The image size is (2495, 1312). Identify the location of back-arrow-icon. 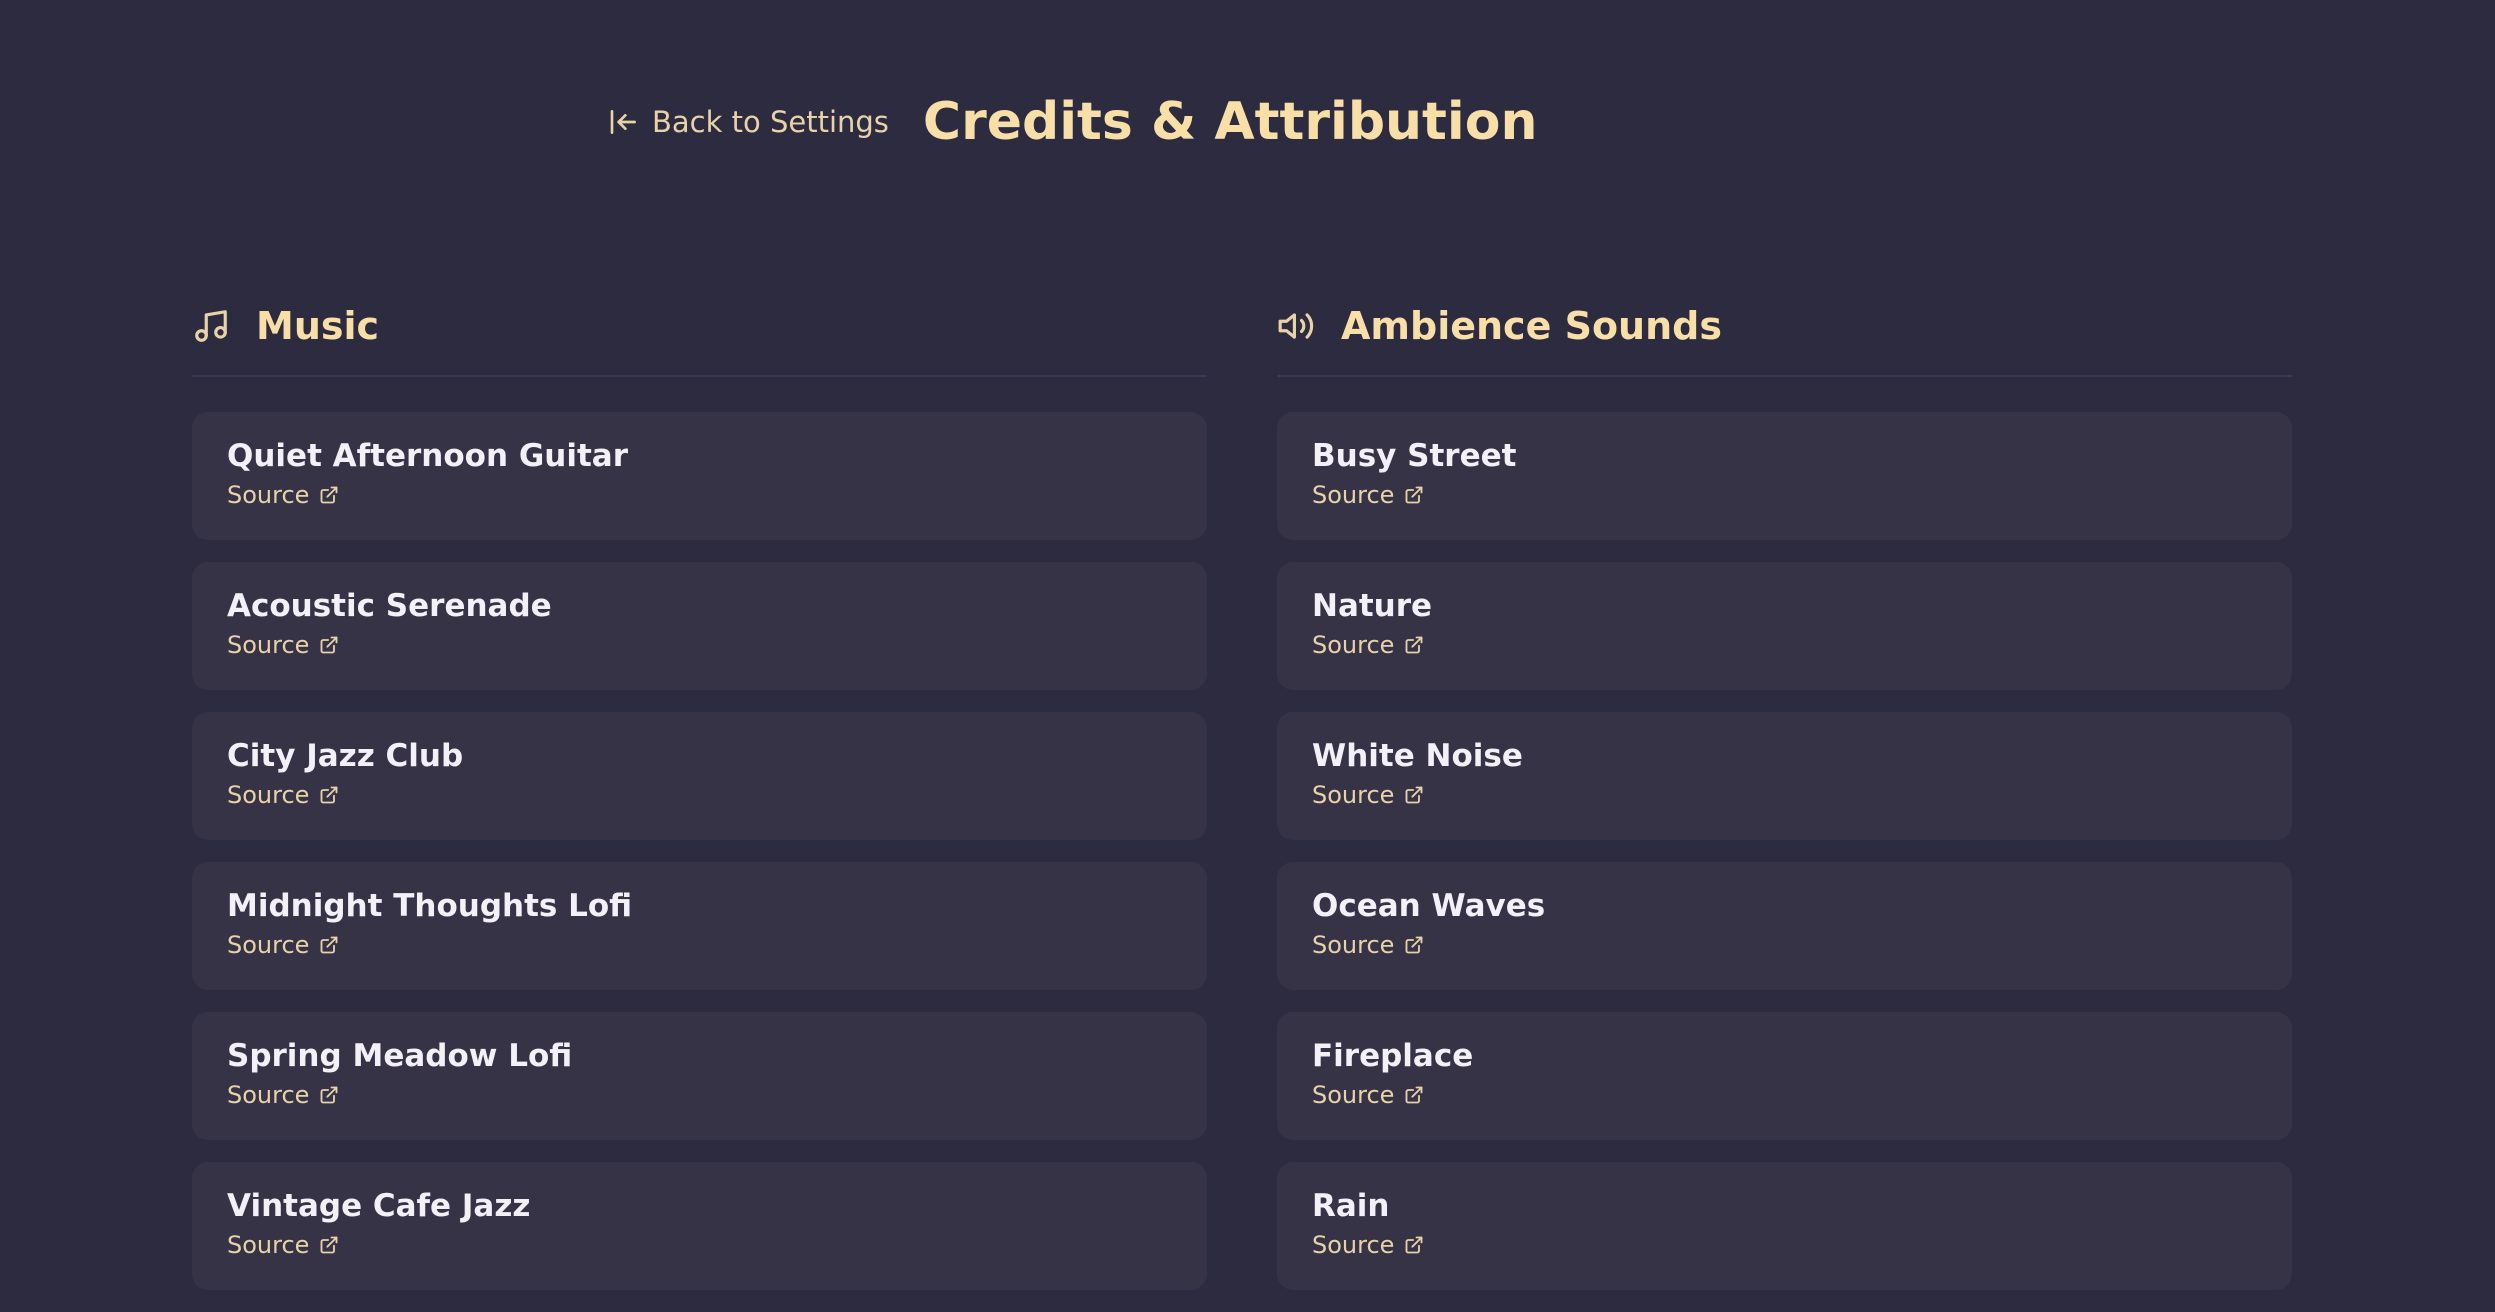
(623, 122).